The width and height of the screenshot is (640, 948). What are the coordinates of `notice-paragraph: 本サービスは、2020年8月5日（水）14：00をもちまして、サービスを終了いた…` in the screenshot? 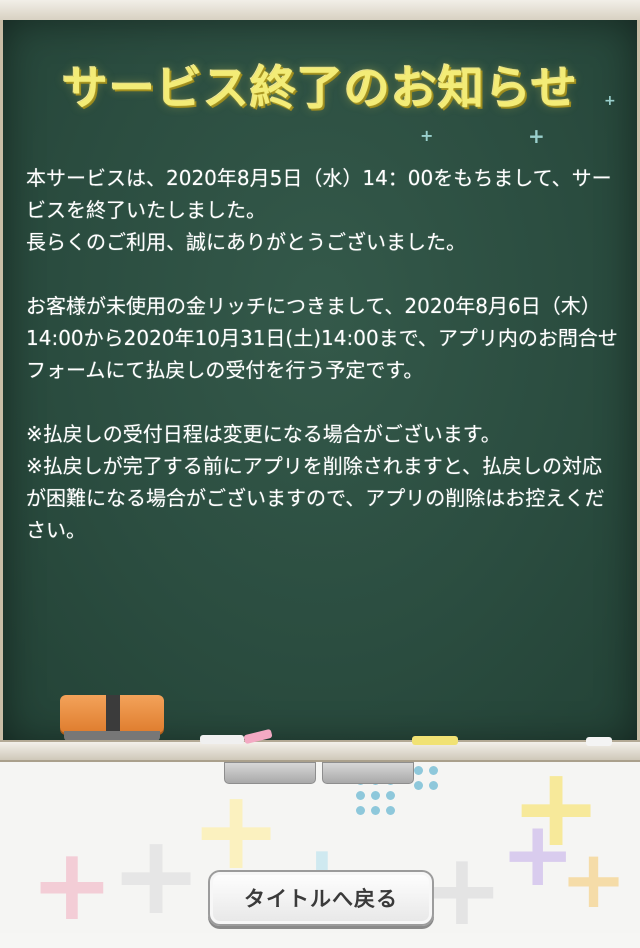 It's located at (319, 194).